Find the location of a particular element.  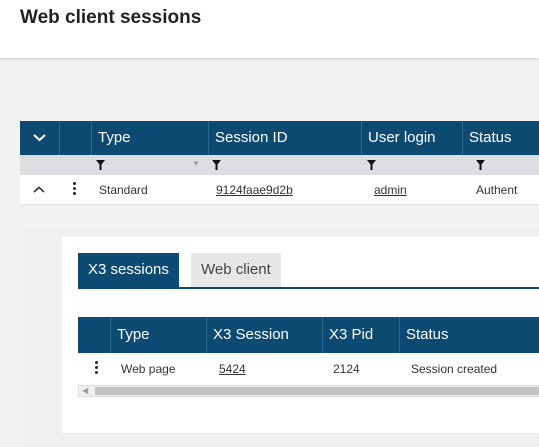

column-header-x3-pid: X3 Pid is located at coordinates (360, 335).